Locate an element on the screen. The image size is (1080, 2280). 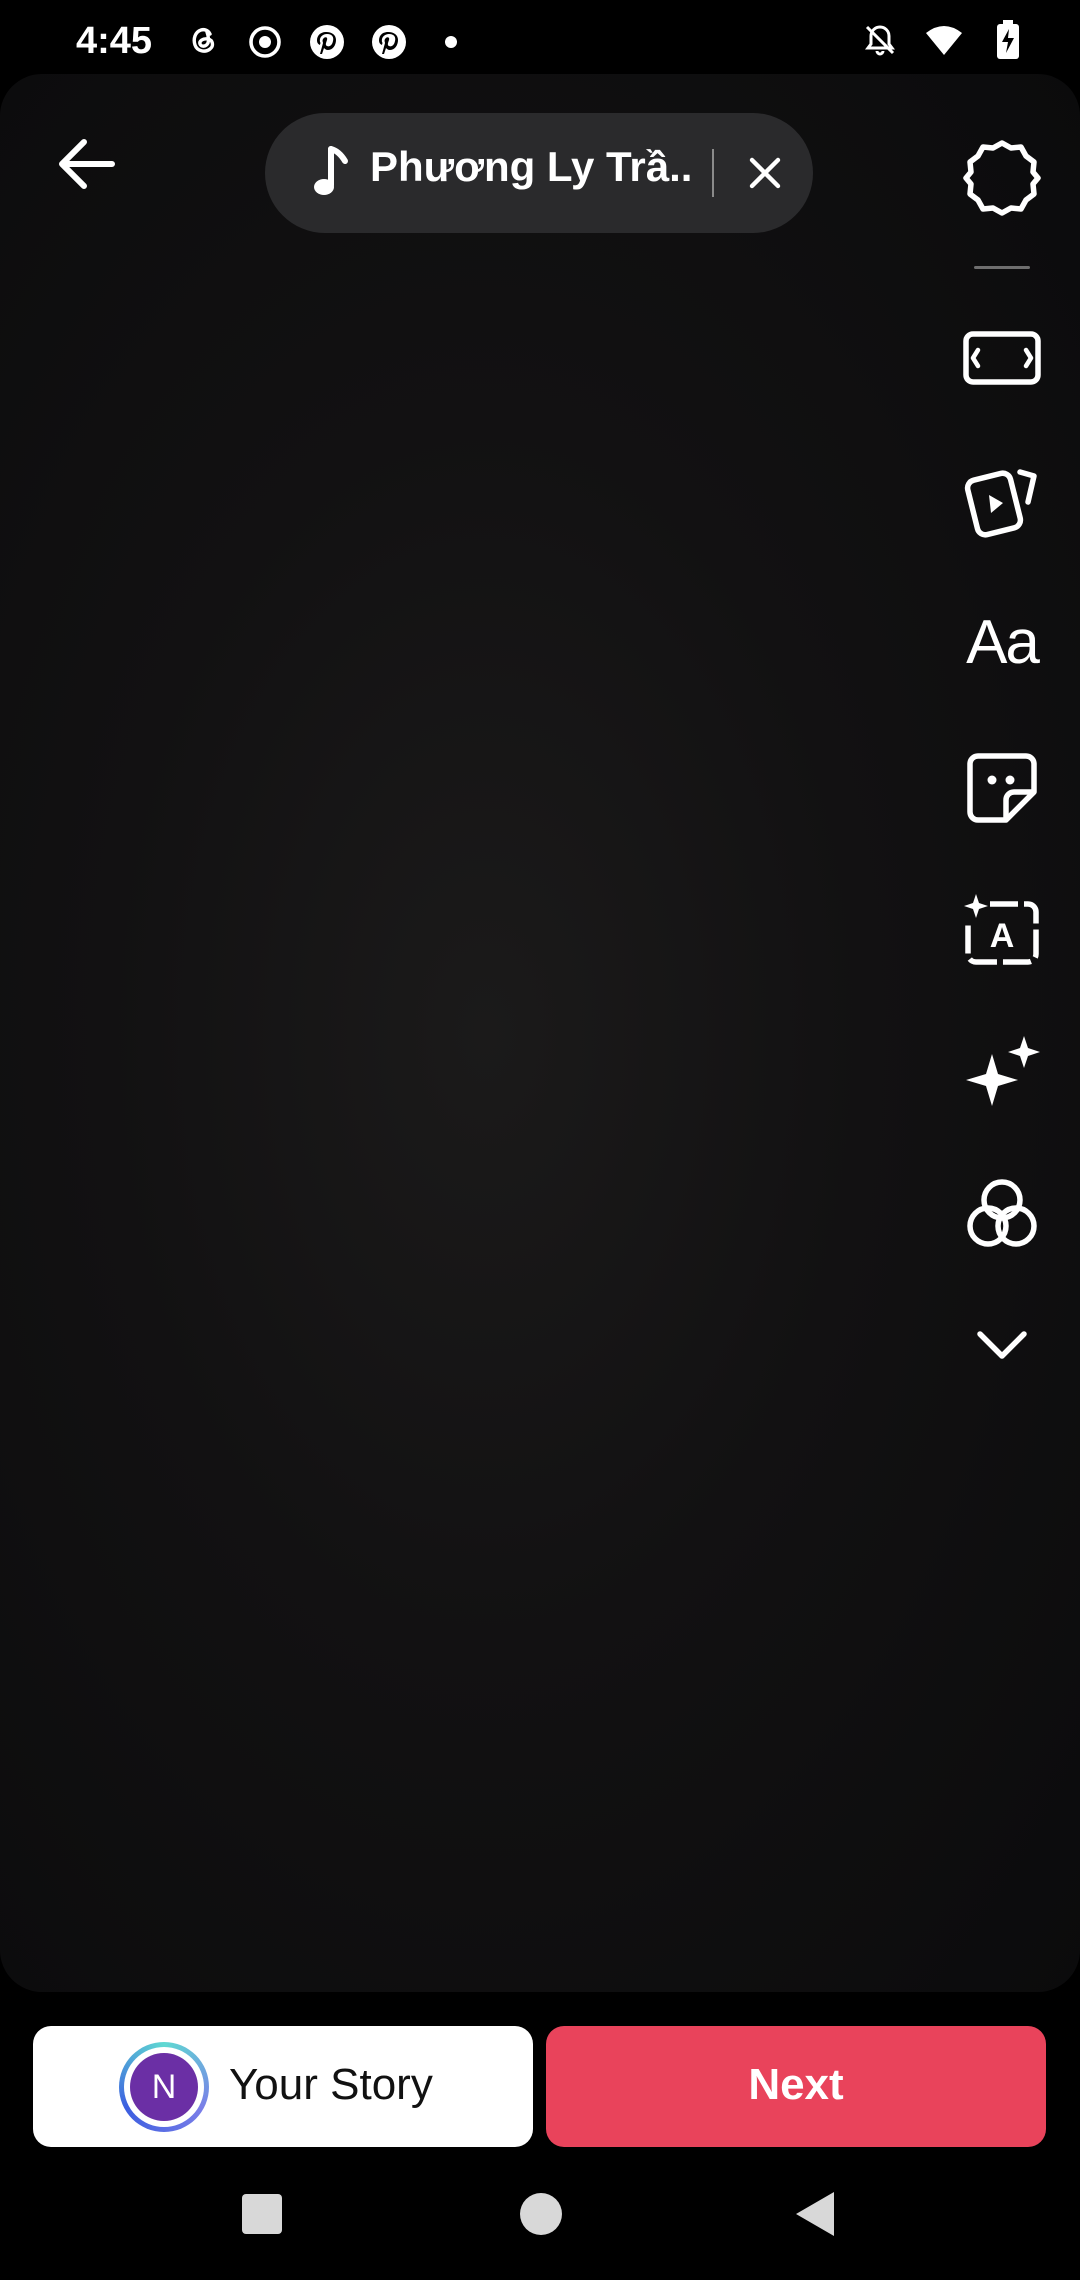
remove-music-button is located at coordinates (765, 173).